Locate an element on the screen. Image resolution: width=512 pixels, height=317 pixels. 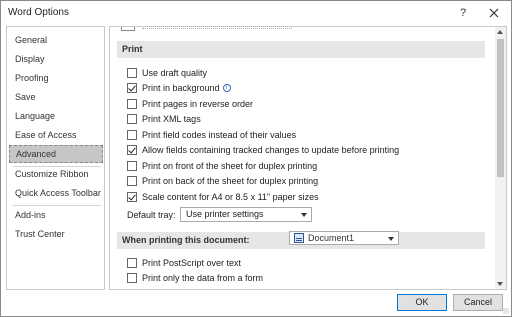
option-label: Use draft quality is located at coordinates (175, 73).